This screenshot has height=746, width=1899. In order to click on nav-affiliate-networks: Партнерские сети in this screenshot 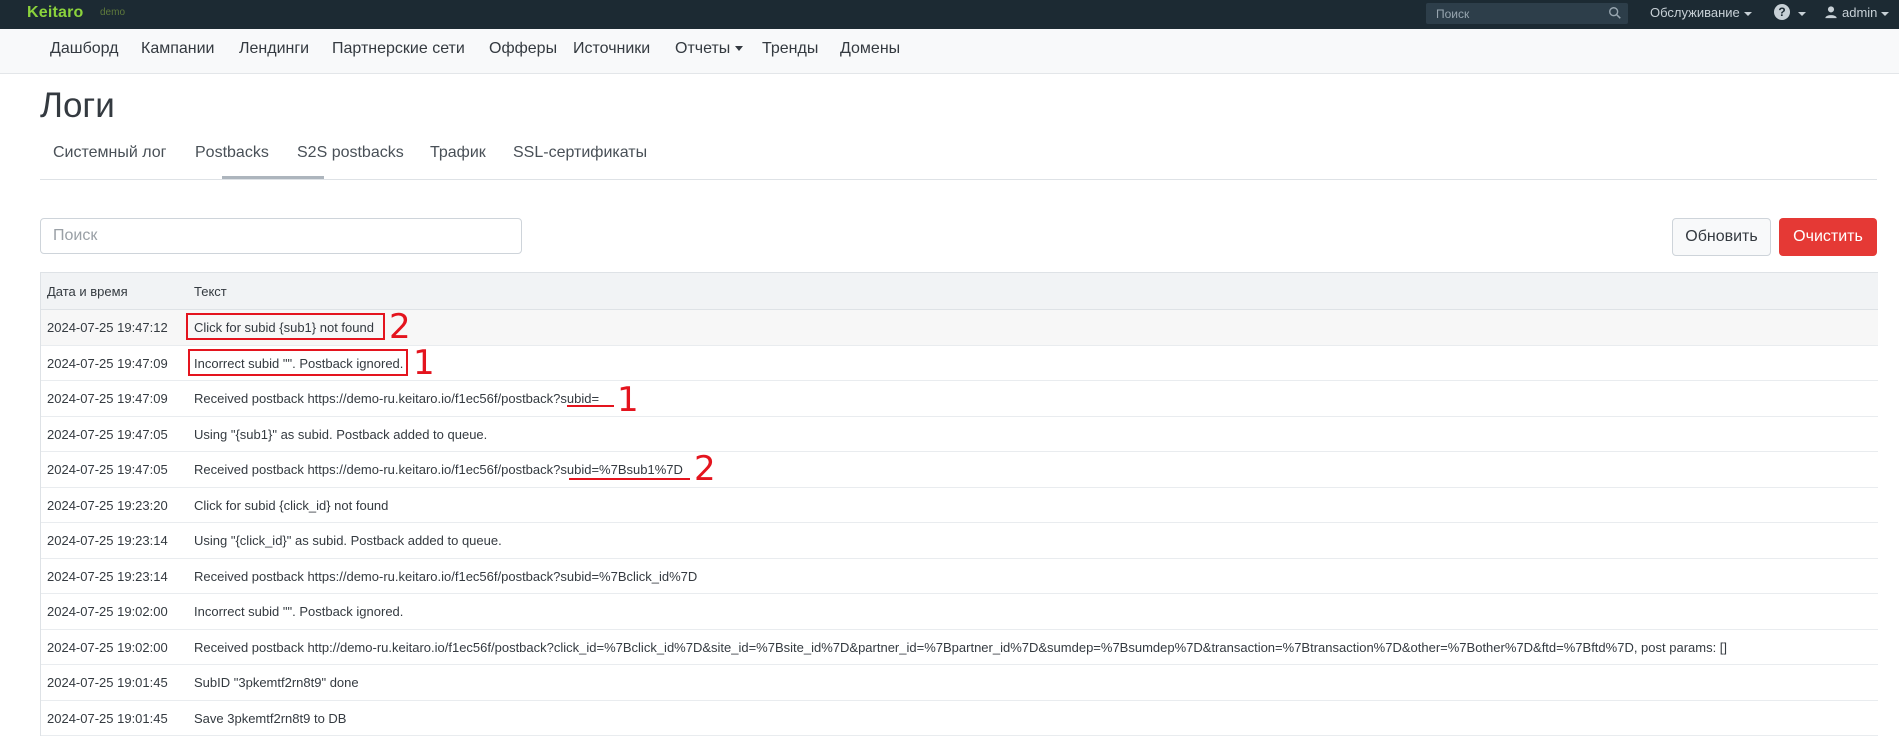, I will do `click(398, 49)`.